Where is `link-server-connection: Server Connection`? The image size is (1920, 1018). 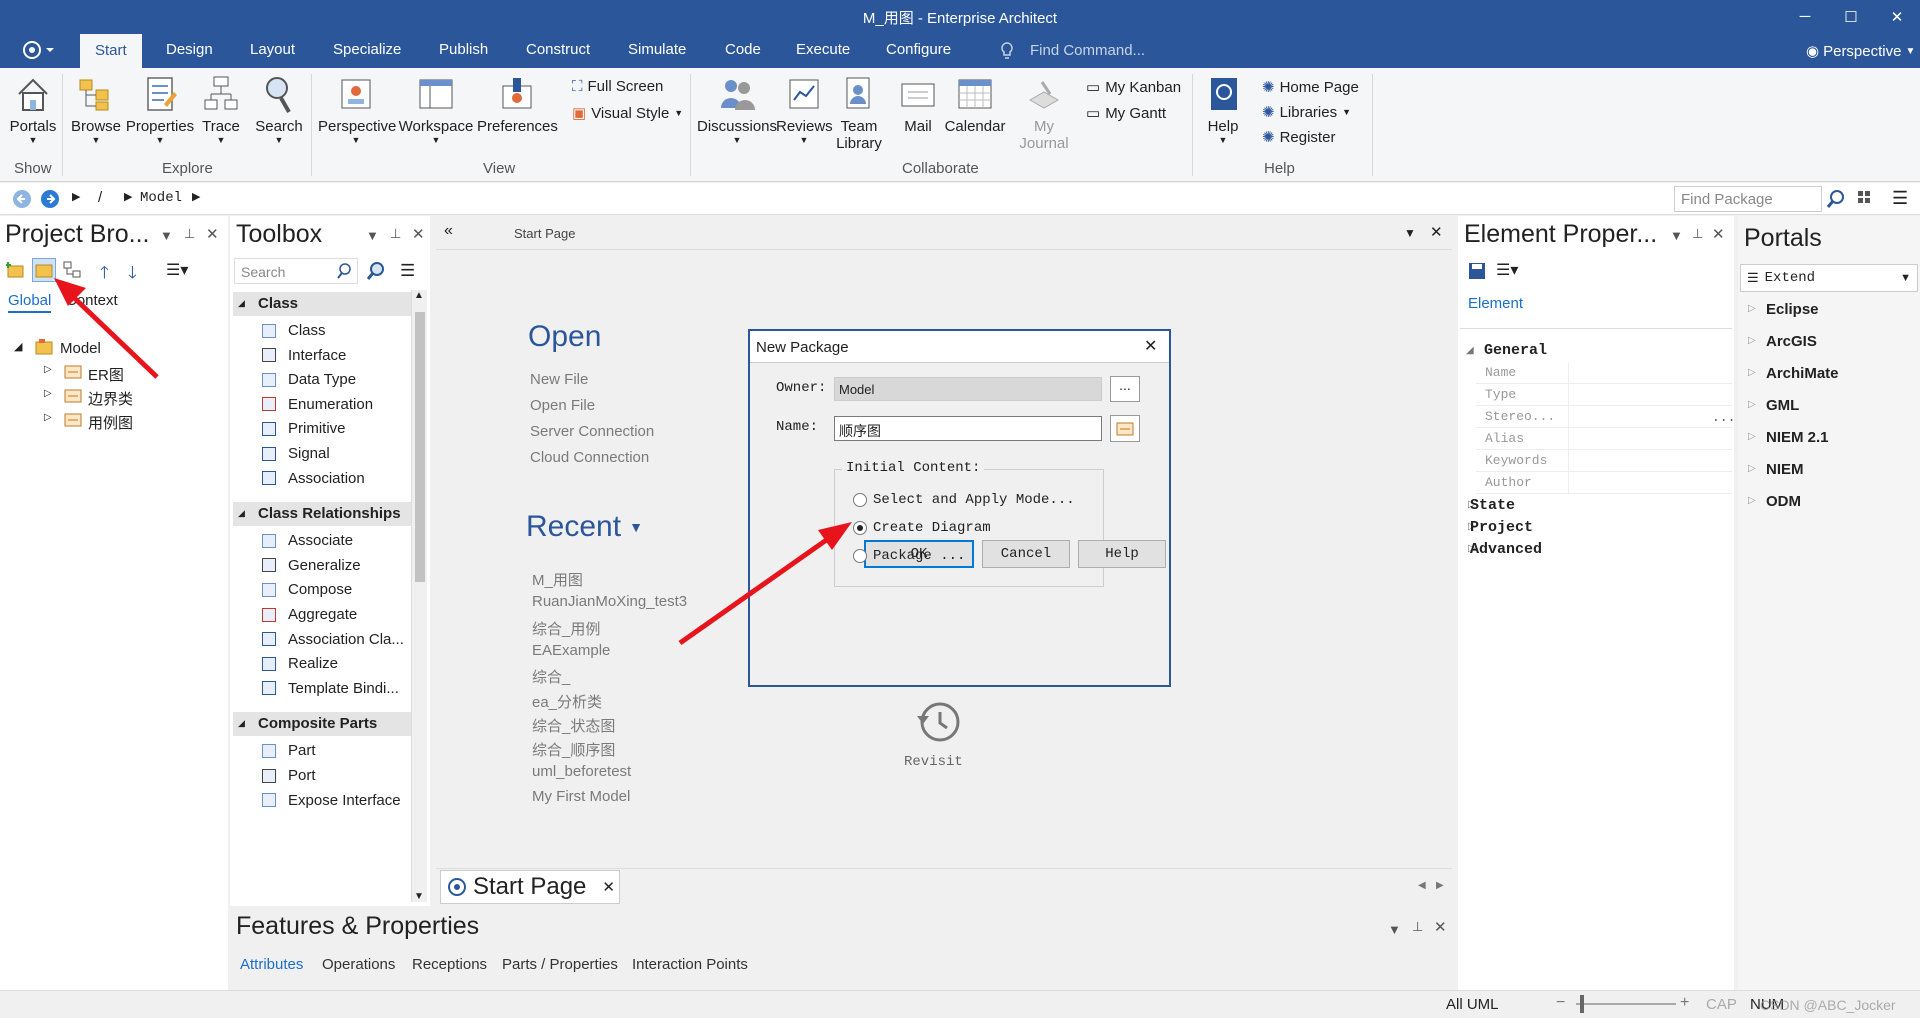 link-server-connection: Server Connection is located at coordinates (592, 431).